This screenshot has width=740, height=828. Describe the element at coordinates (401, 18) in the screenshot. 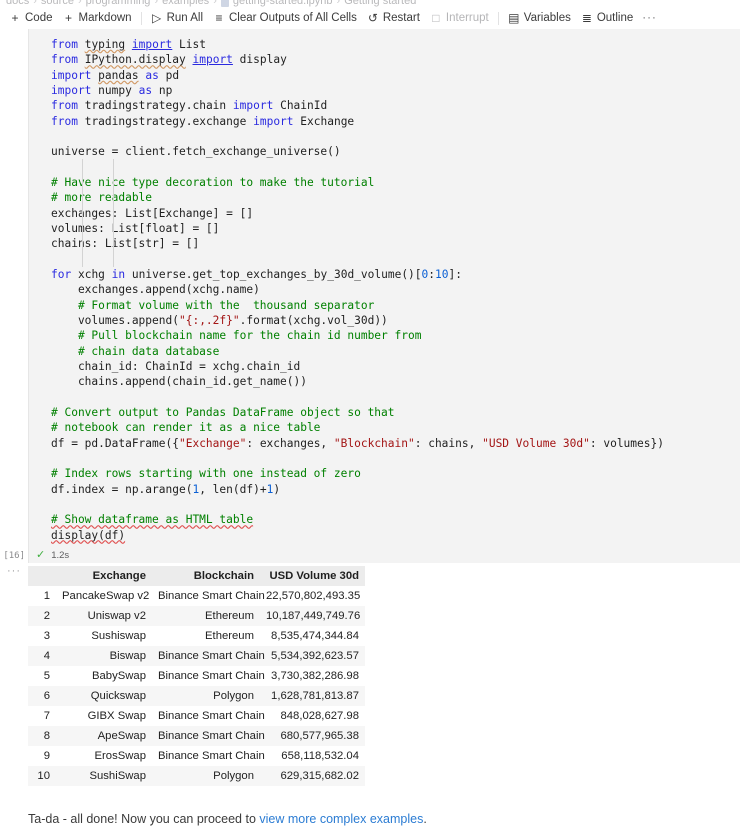

I see `restart-label: Restart` at that location.